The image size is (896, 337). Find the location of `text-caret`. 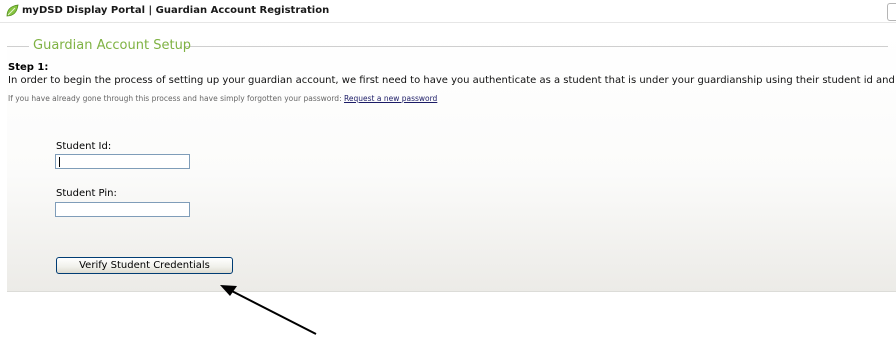

text-caret is located at coordinates (59, 162).